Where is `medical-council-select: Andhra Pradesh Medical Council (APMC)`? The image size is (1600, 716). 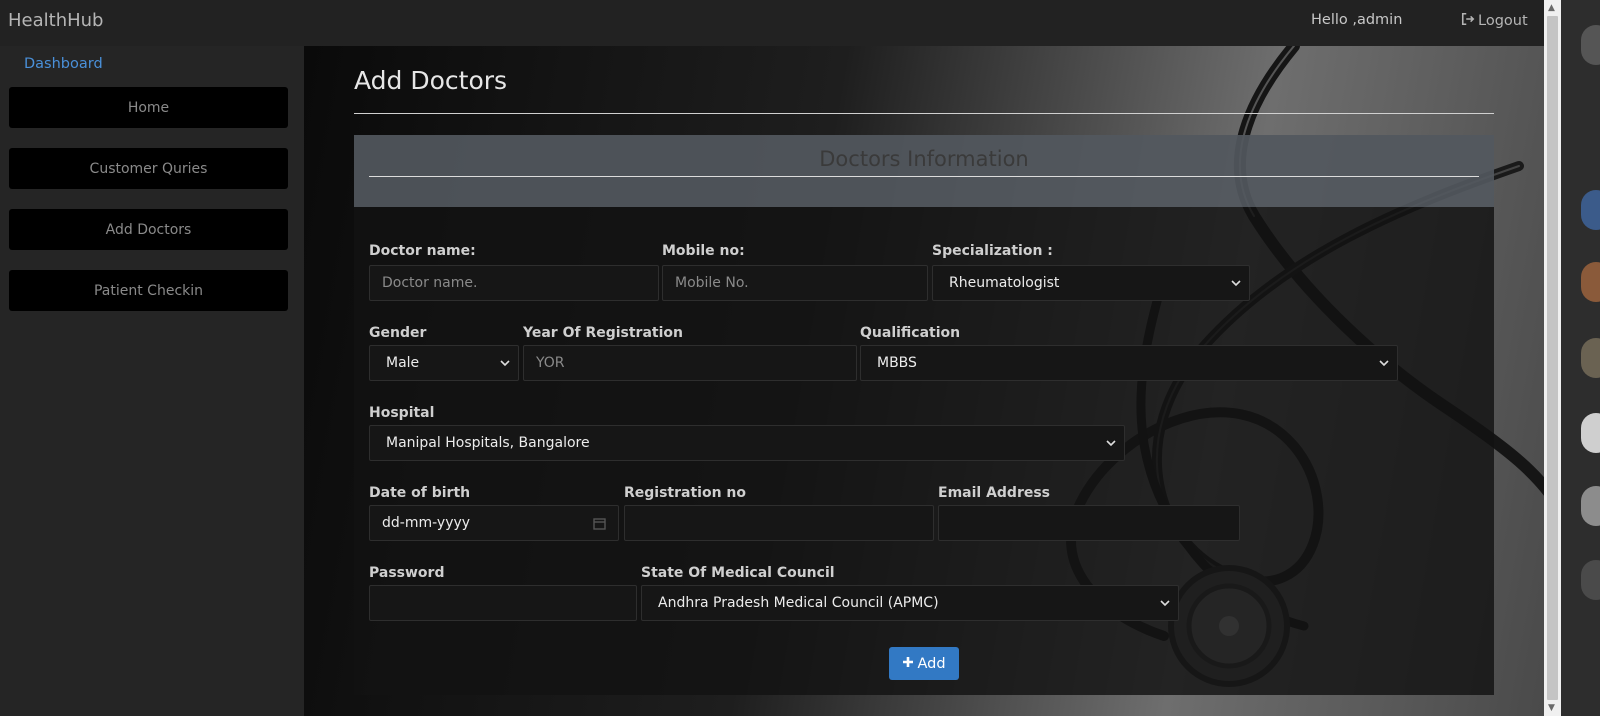
medical-council-select: Andhra Pradesh Medical Council (APMC) is located at coordinates (910, 603).